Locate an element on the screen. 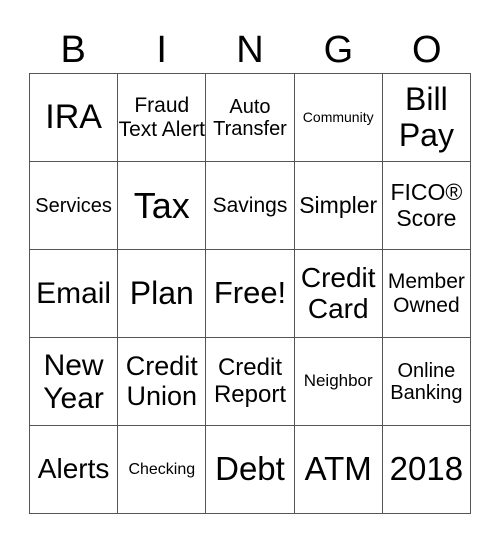 The height and width of the screenshot is (544, 500). bingo-header: B I N G O is located at coordinates (250, 50).